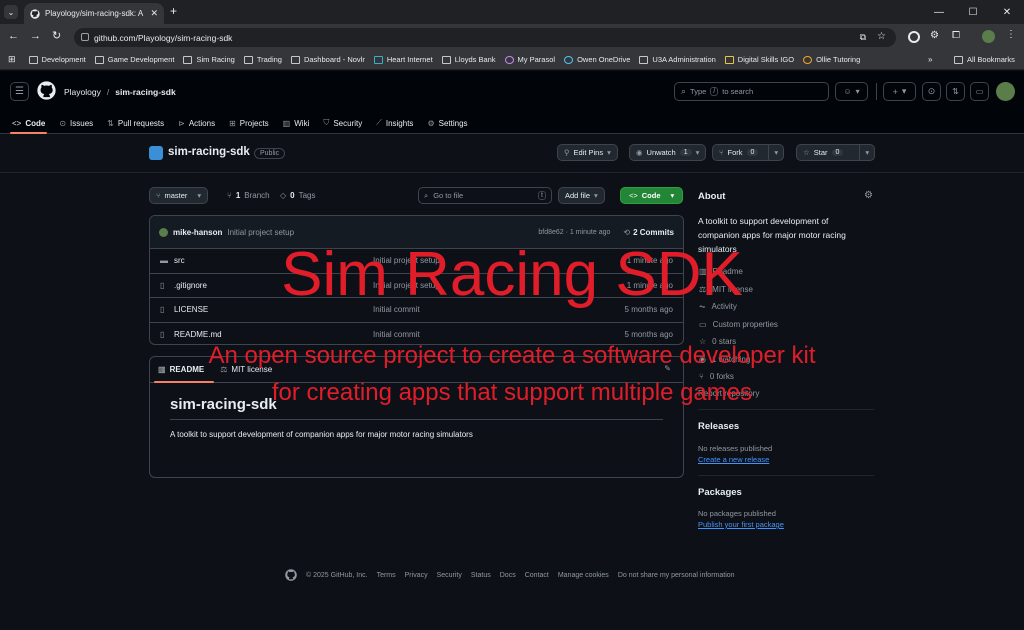 The height and width of the screenshot is (630, 1024). What do you see at coordinates (648, 334) in the screenshot?
I see `file-time: 5 months ago` at bounding box center [648, 334].